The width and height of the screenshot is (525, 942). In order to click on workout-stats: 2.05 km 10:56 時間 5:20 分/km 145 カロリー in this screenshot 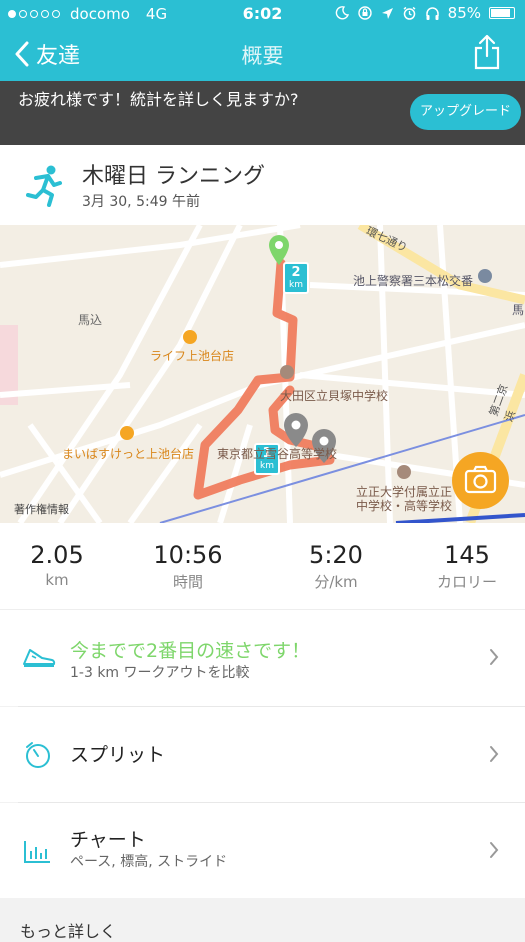, I will do `click(262, 566)`.